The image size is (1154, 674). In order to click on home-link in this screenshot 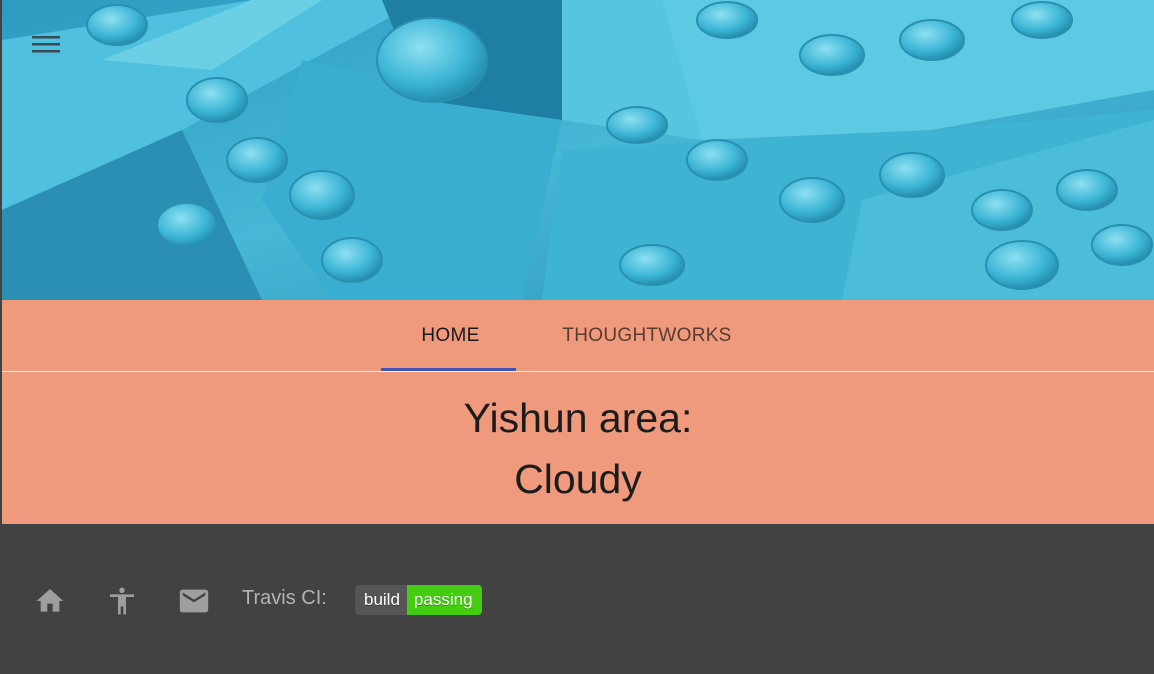, I will do `click(50, 601)`.